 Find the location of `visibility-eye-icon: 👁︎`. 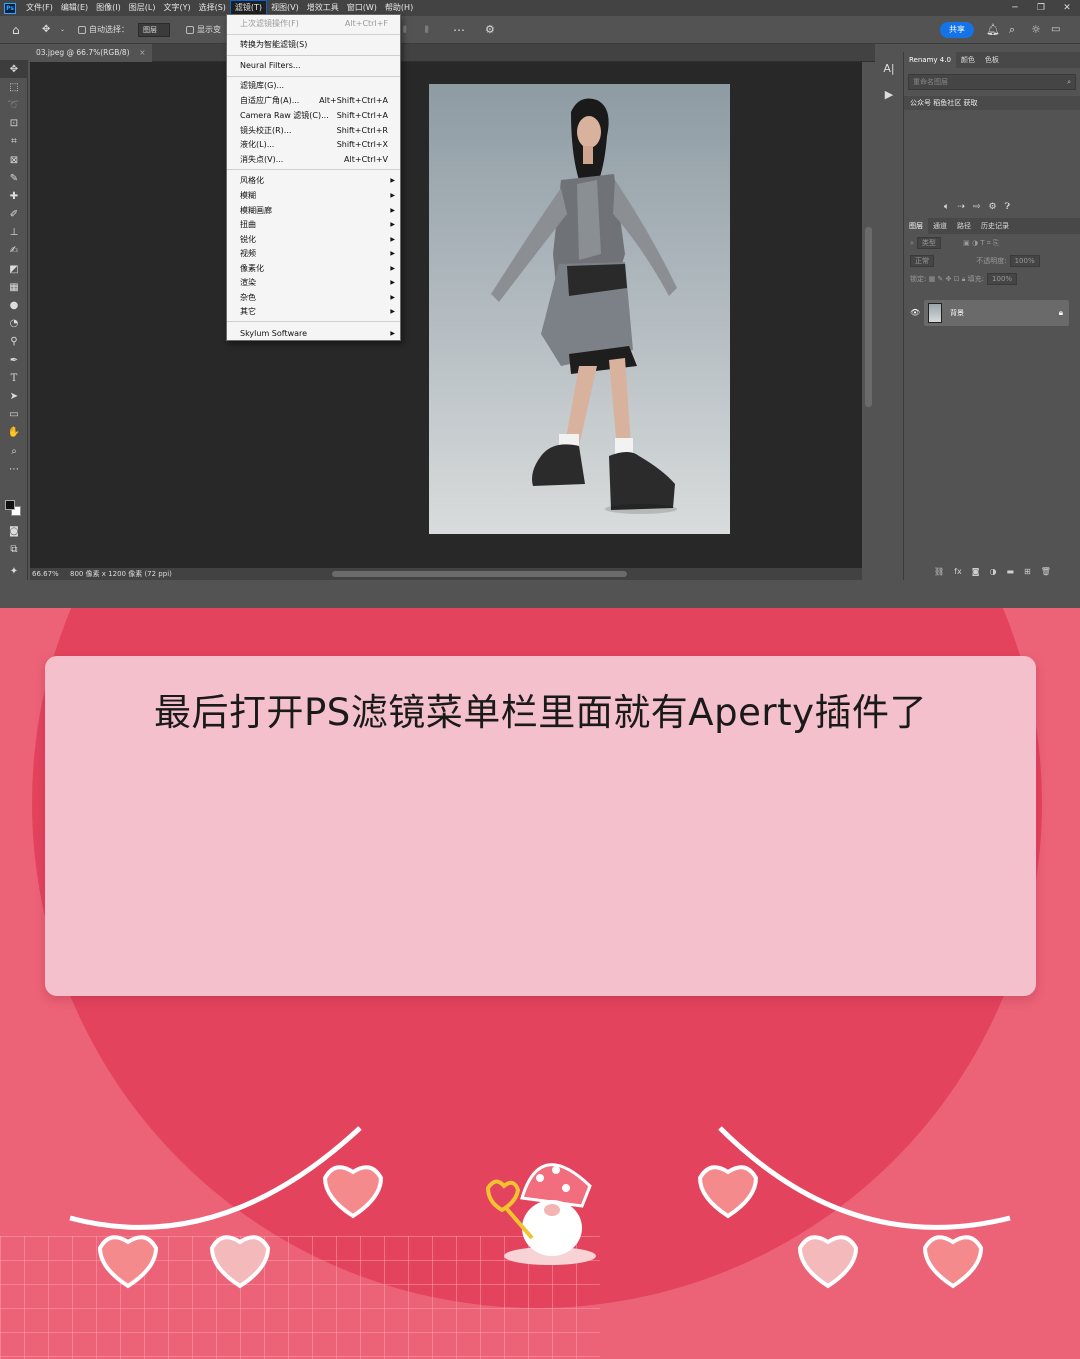

visibility-eye-icon: 👁︎ is located at coordinates (915, 312).